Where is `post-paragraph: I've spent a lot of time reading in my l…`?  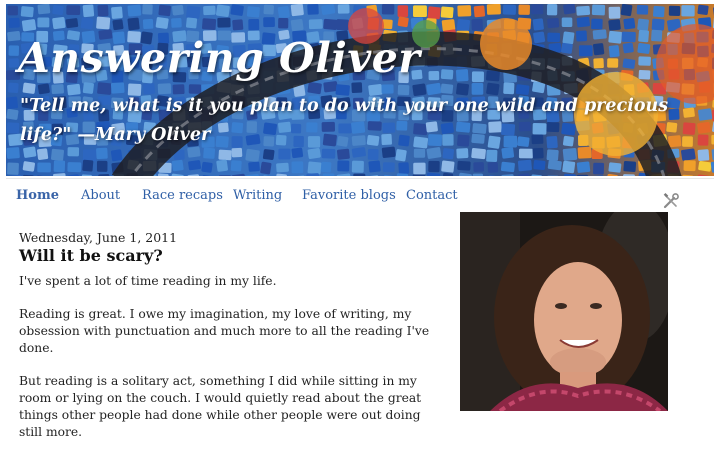
post-paragraph: I've spent a lot of time reading in my l… is located at coordinates (231, 281).